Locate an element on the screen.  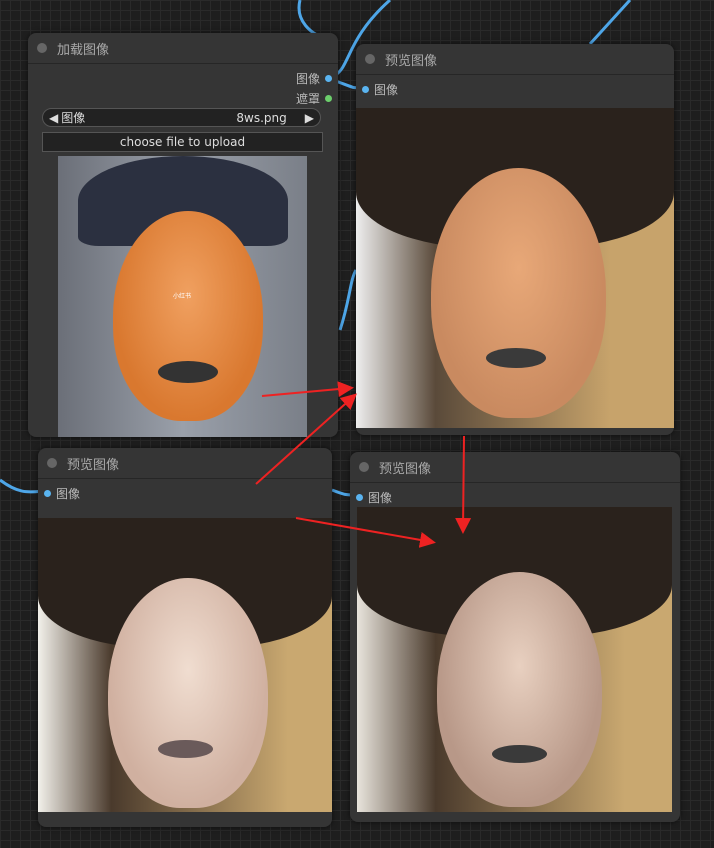
output-mask: 遮罩 is located at coordinates (314, 98).